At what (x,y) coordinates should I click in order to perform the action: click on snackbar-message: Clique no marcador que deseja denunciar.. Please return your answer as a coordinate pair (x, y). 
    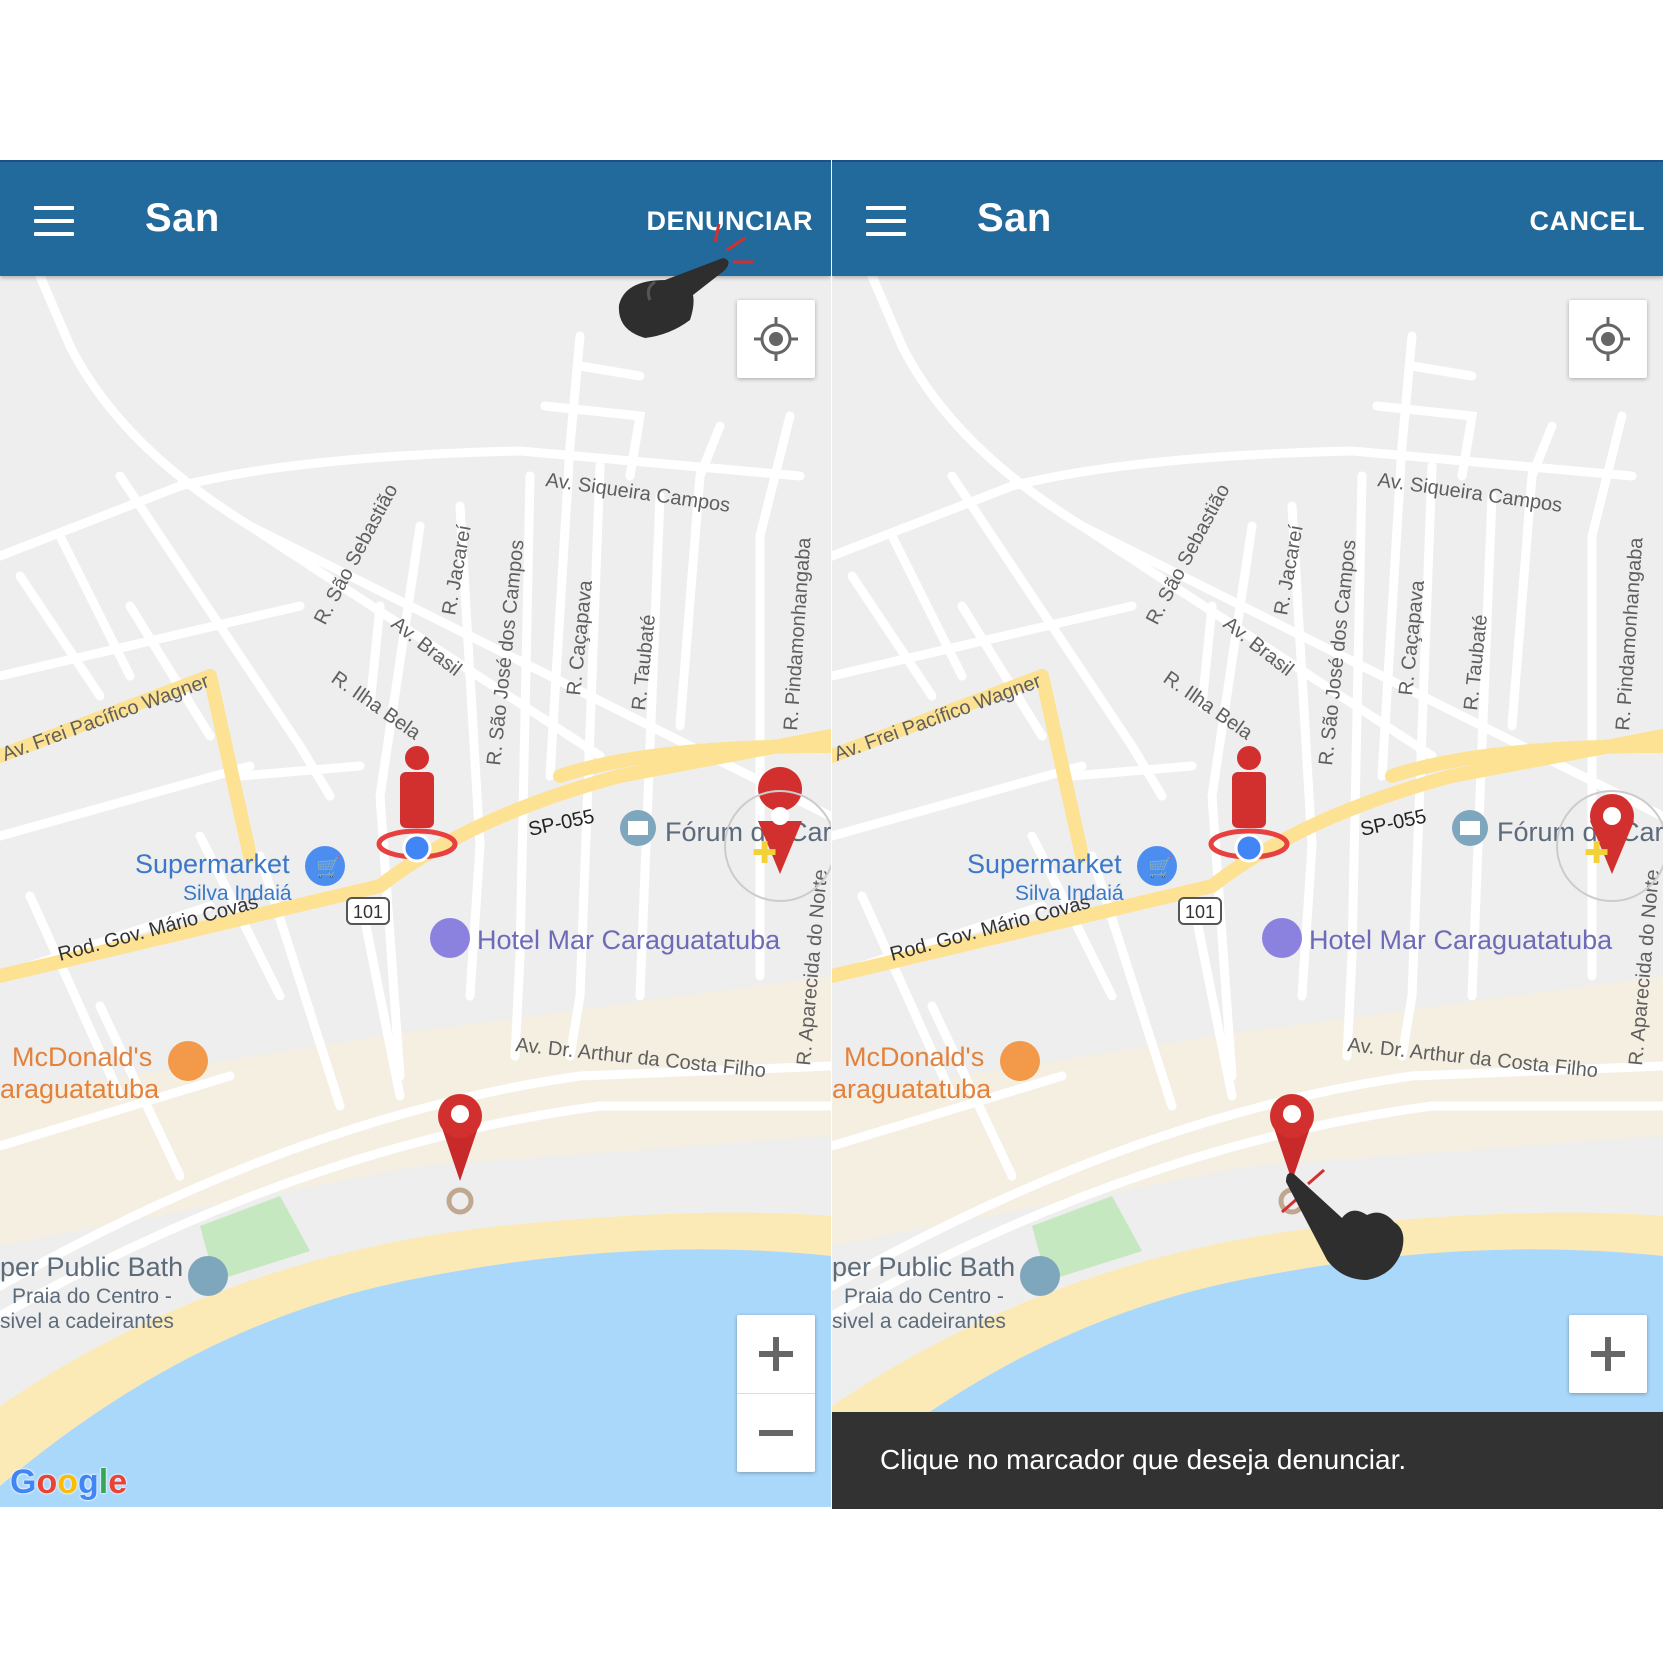
    Looking at the image, I should click on (1143, 1459).